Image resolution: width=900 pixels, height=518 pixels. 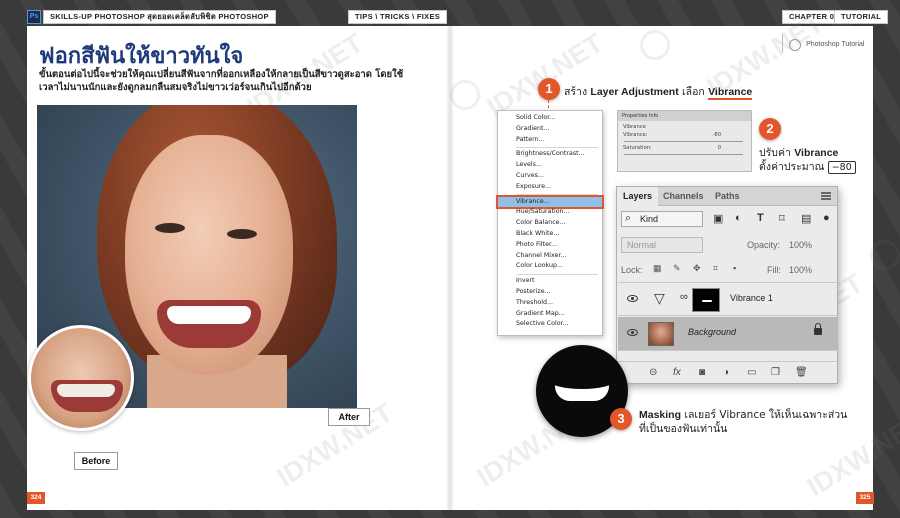 I want to click on saturation-slider, so click(x=683, y=154).